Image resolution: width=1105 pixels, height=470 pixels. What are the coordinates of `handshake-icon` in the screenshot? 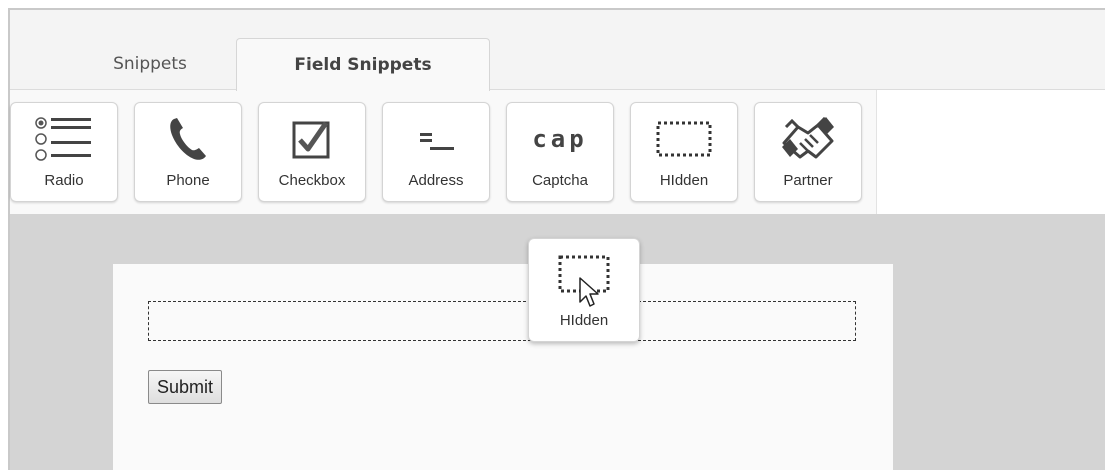 It's located at (808, 139).